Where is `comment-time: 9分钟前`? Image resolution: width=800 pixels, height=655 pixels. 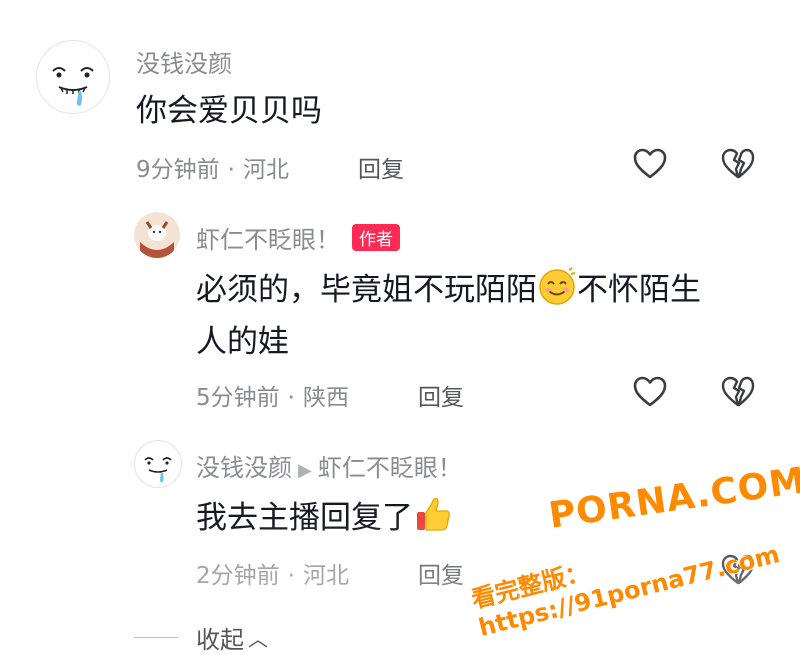 comment-time: 9分钟前 is located at coordinates (178, 170).